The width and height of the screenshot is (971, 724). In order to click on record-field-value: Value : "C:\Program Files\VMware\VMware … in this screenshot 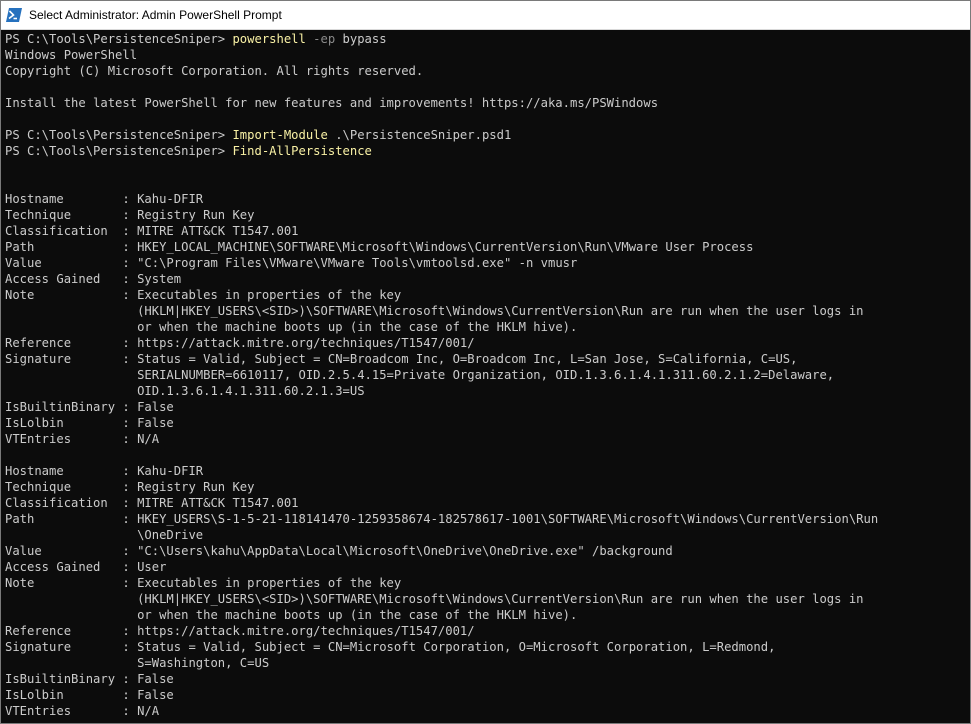, I will do `click(487, 263)`.